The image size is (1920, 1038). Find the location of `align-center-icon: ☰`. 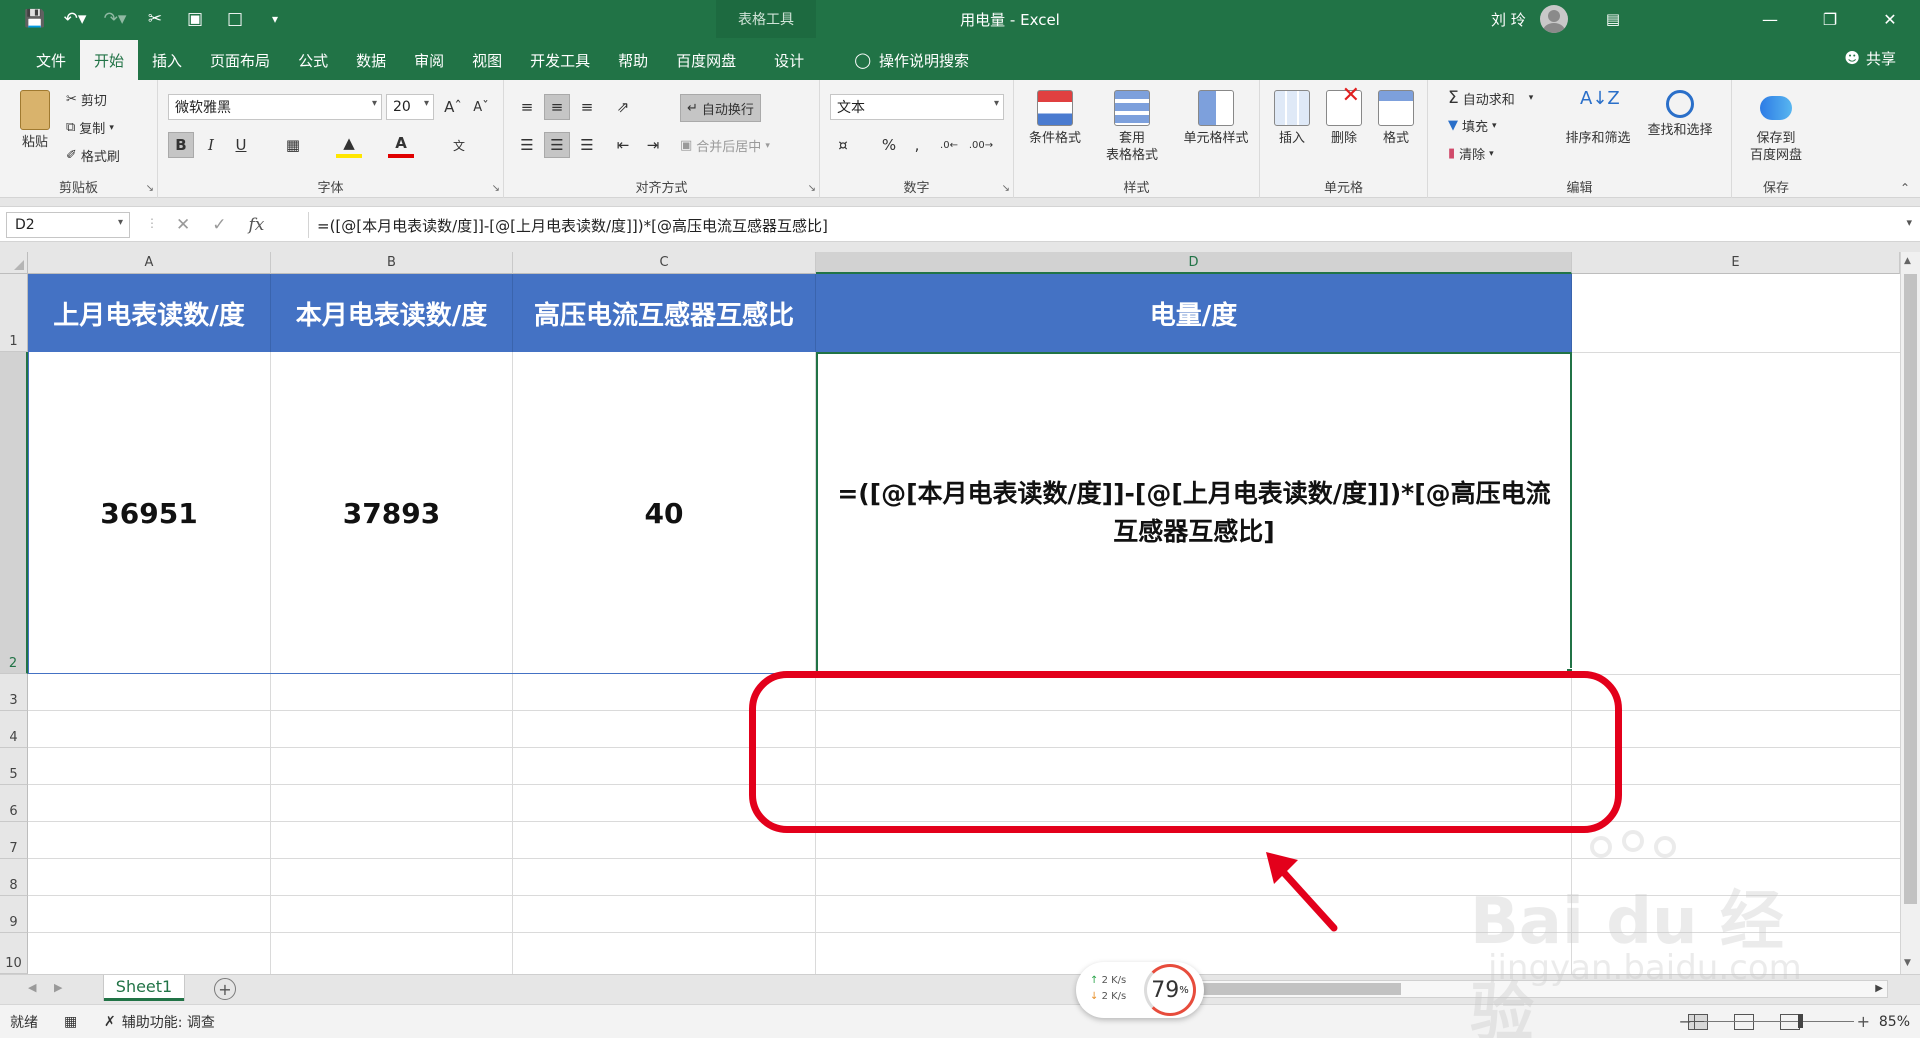

align-center-icon: ☰ is located at coordinates (557, 145).